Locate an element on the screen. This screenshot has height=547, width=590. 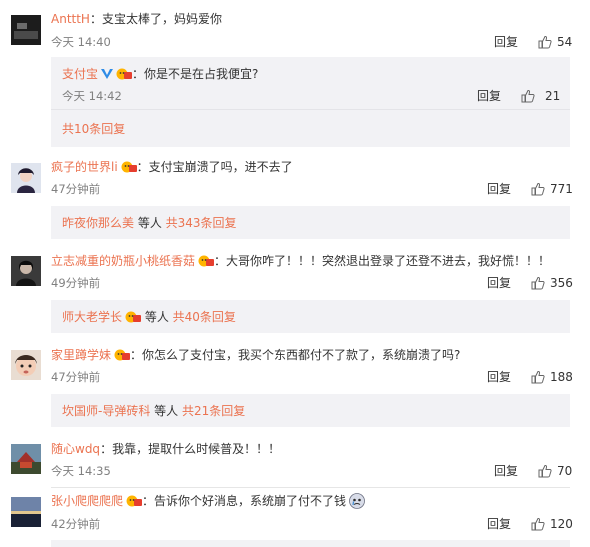
username: 疯子的世界li is located at coordinates (84, 167).